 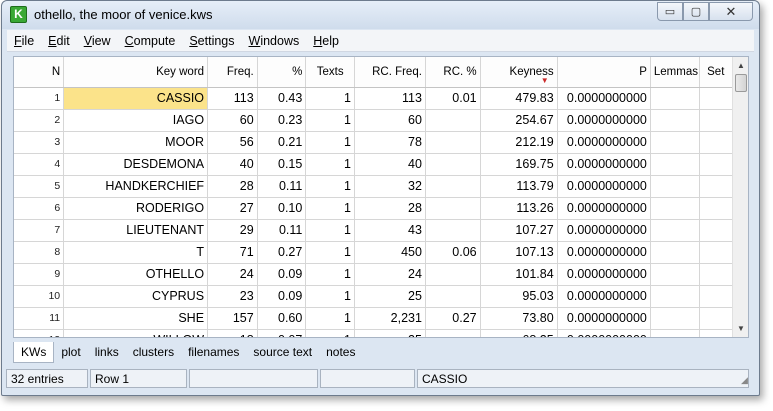 I want to click on scroll-up-arrow-icon: ▲, so click(x=740, y=65).